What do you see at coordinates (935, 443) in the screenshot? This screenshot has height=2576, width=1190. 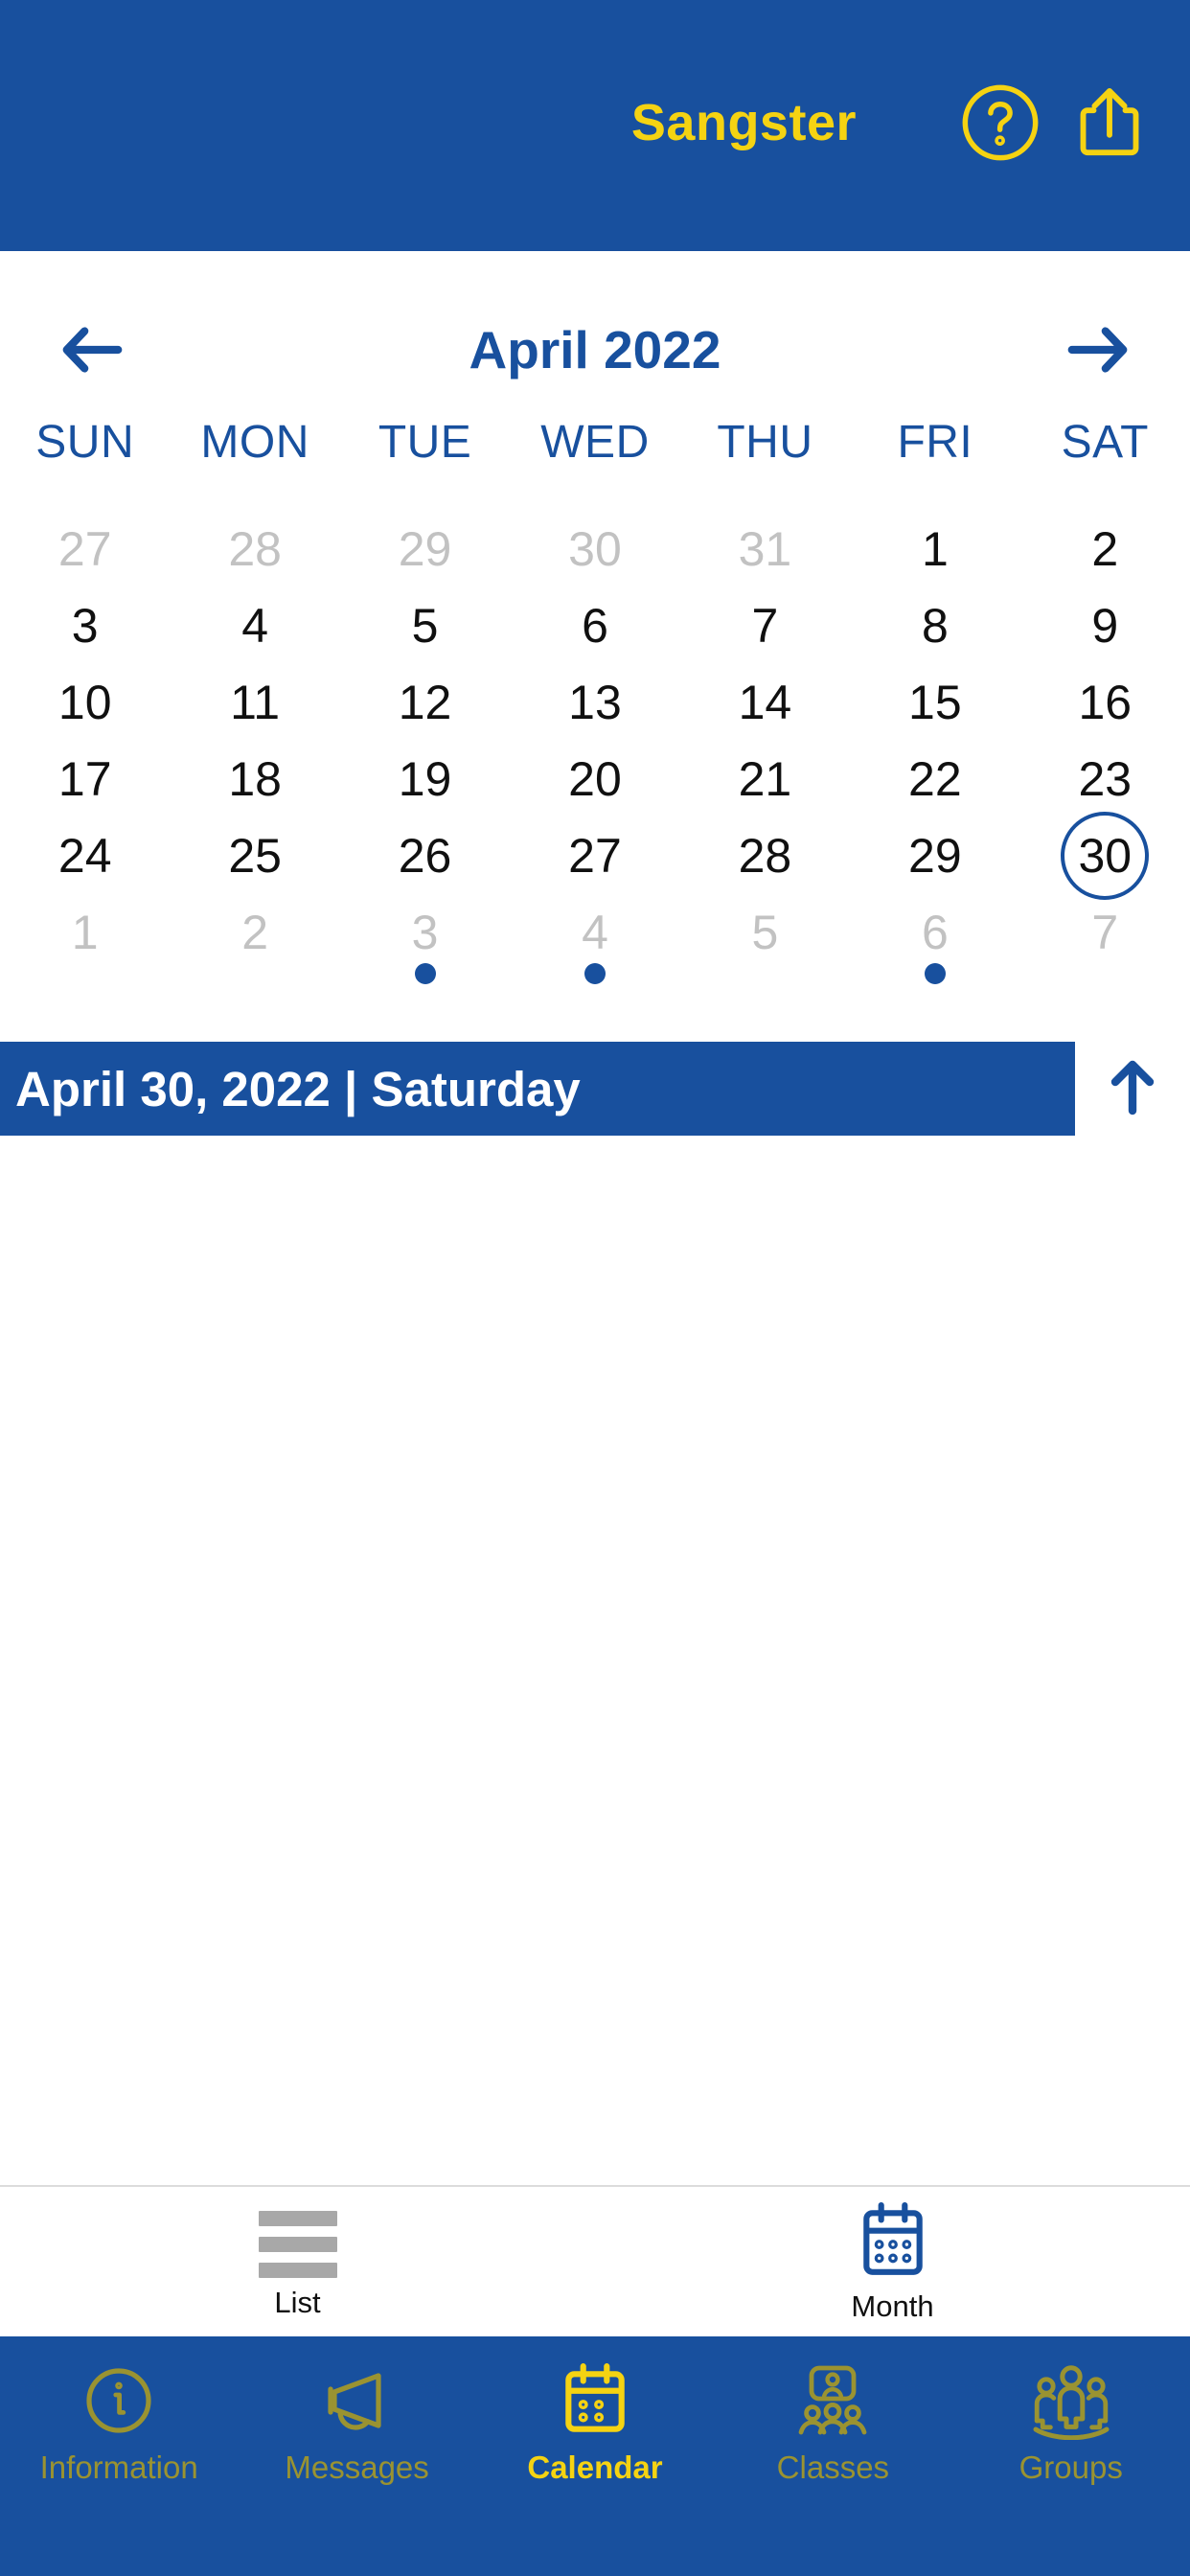 I see `weekday-label: FRI` at bounding box center [935, 443].